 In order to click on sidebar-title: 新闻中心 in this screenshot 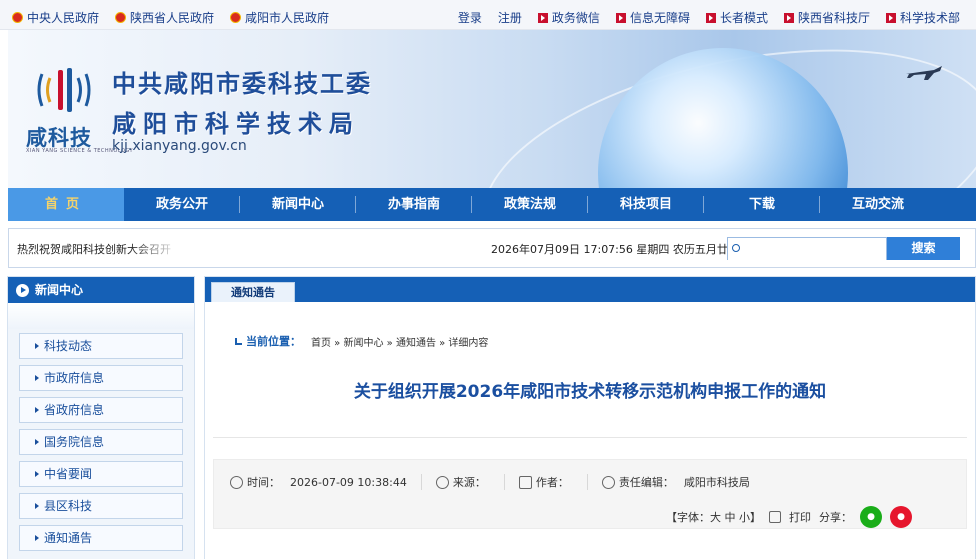, I will do `click(59, 290)`.